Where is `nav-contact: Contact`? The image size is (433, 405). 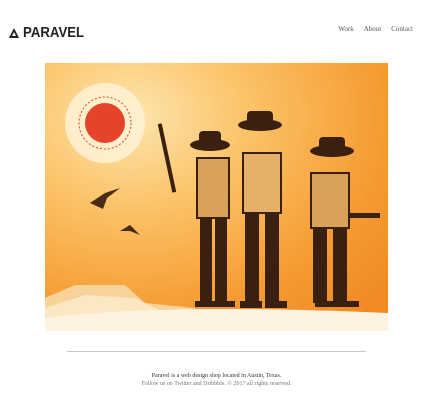 nav-contact: Contact is located at coordinates (402, 29).